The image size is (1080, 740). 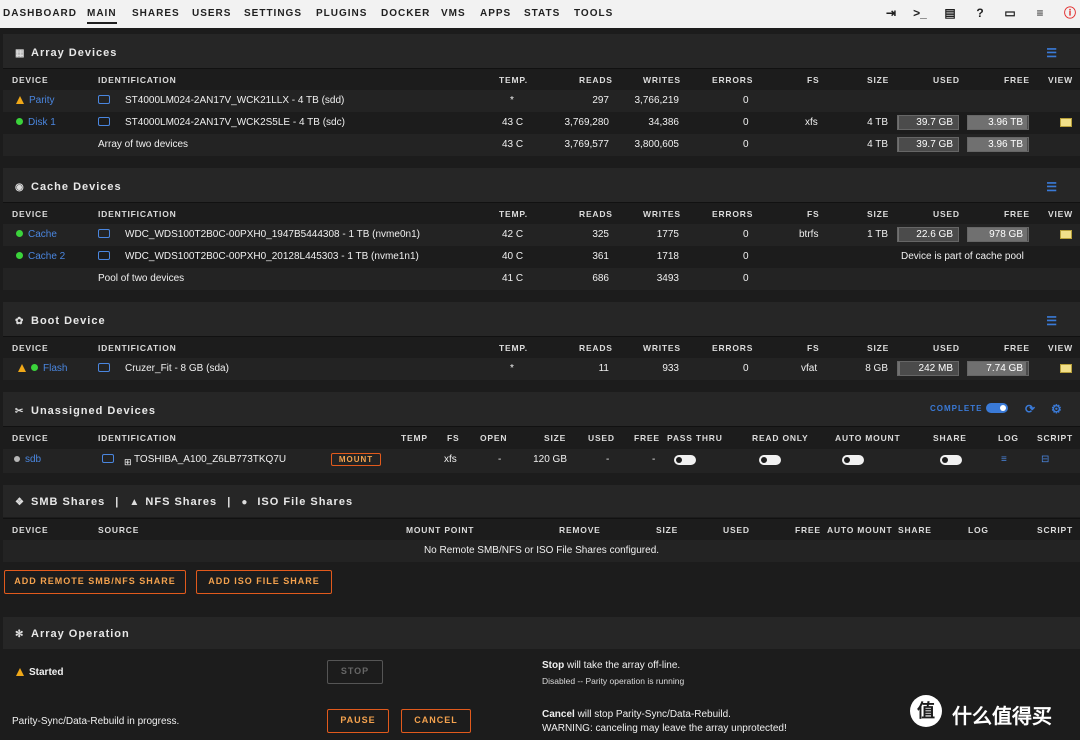 I want to click on device-link-cache2: Cache 2, so click(x=40, y=256).